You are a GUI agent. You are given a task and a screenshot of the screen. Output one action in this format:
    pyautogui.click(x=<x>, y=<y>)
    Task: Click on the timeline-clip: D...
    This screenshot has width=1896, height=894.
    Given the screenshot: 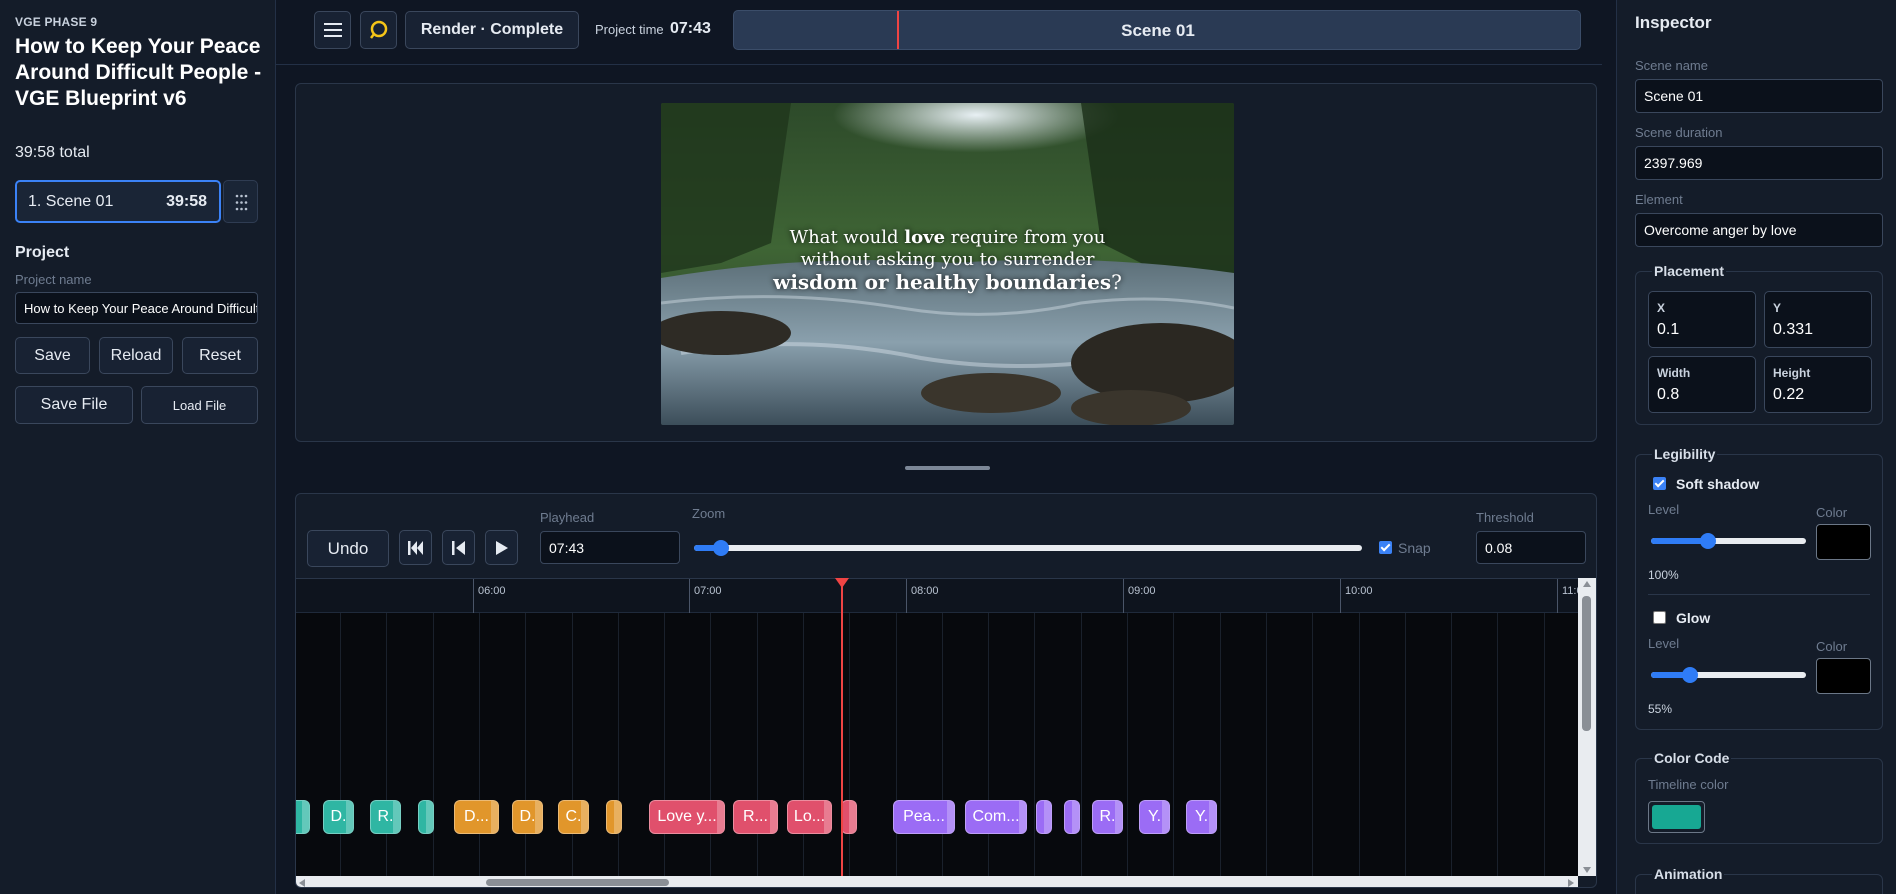 What is the action you would take?
    pyautogui.click(x=476, y=817)
    